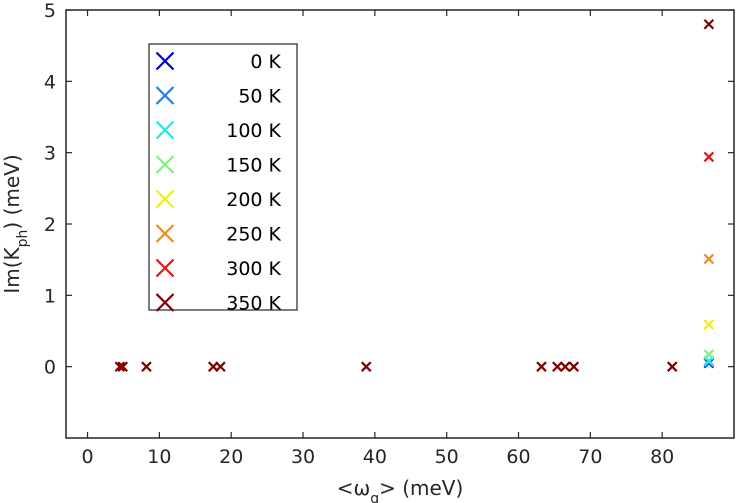 Image resolution: width=748 pixels, height=503 pixels. What do you see at coordinates (50, 368) in the screenshot?
I see `y-tick-label: 0` at bounding box center [50, 368].